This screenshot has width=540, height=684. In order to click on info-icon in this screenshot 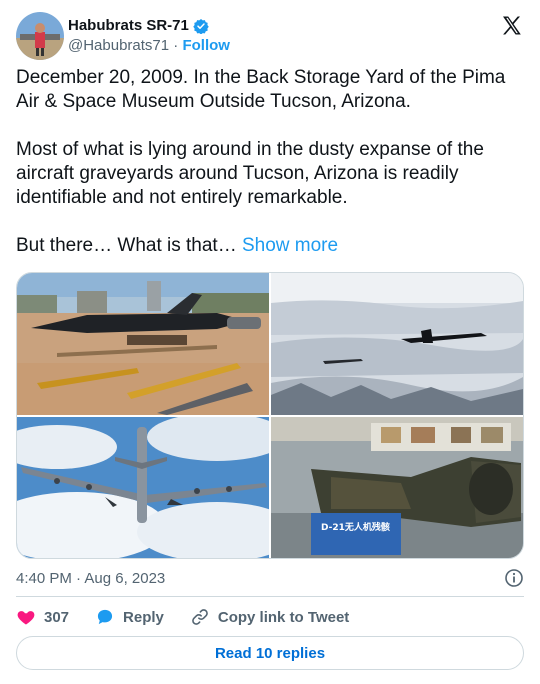, I will do `click(514, 578)`.